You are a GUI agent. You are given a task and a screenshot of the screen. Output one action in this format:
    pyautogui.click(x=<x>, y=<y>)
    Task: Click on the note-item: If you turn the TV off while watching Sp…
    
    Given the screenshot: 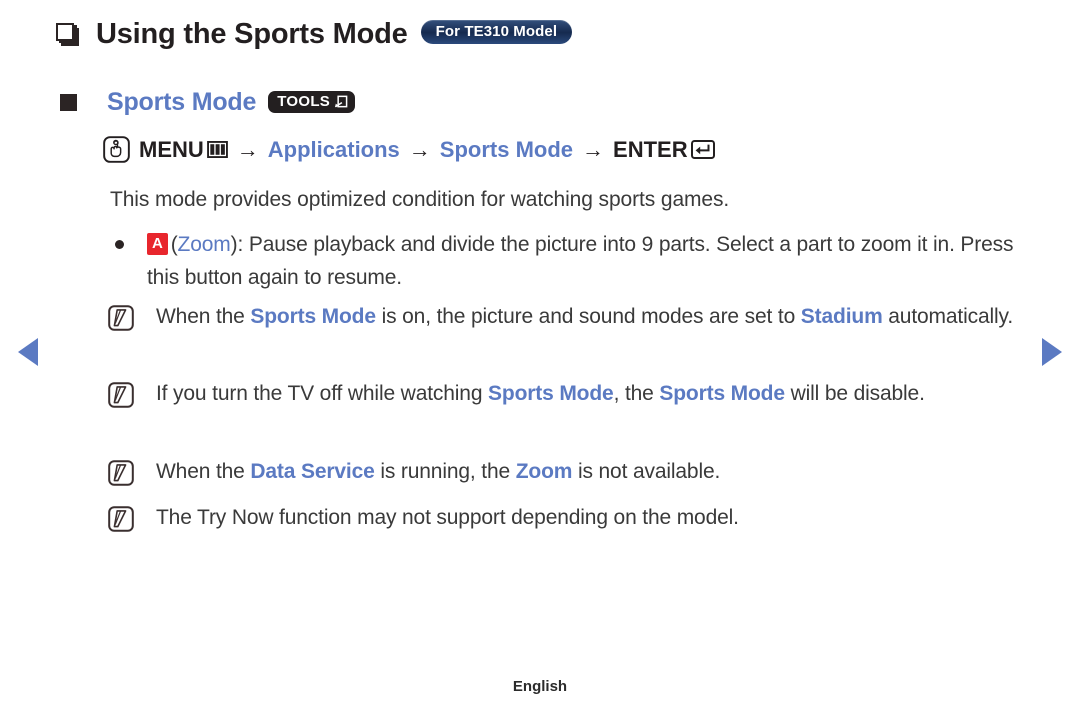 What is the action you would take?
    pyautogui.click(x=573, y=393)
    